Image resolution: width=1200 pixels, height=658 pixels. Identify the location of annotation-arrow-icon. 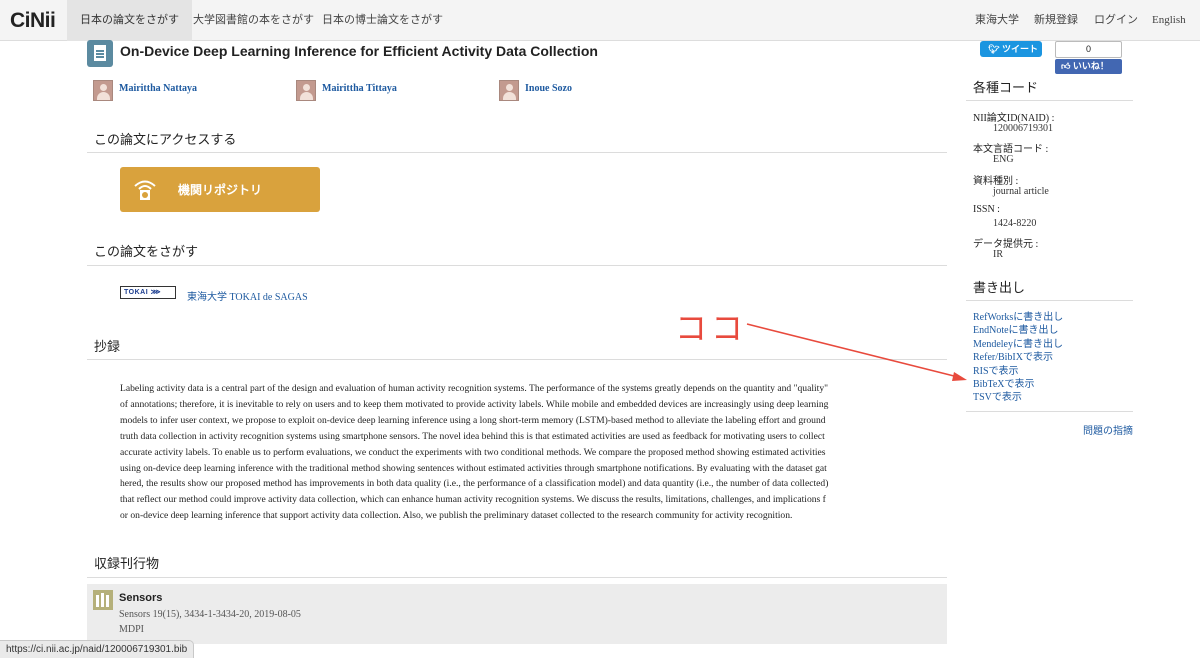
(856, 352).